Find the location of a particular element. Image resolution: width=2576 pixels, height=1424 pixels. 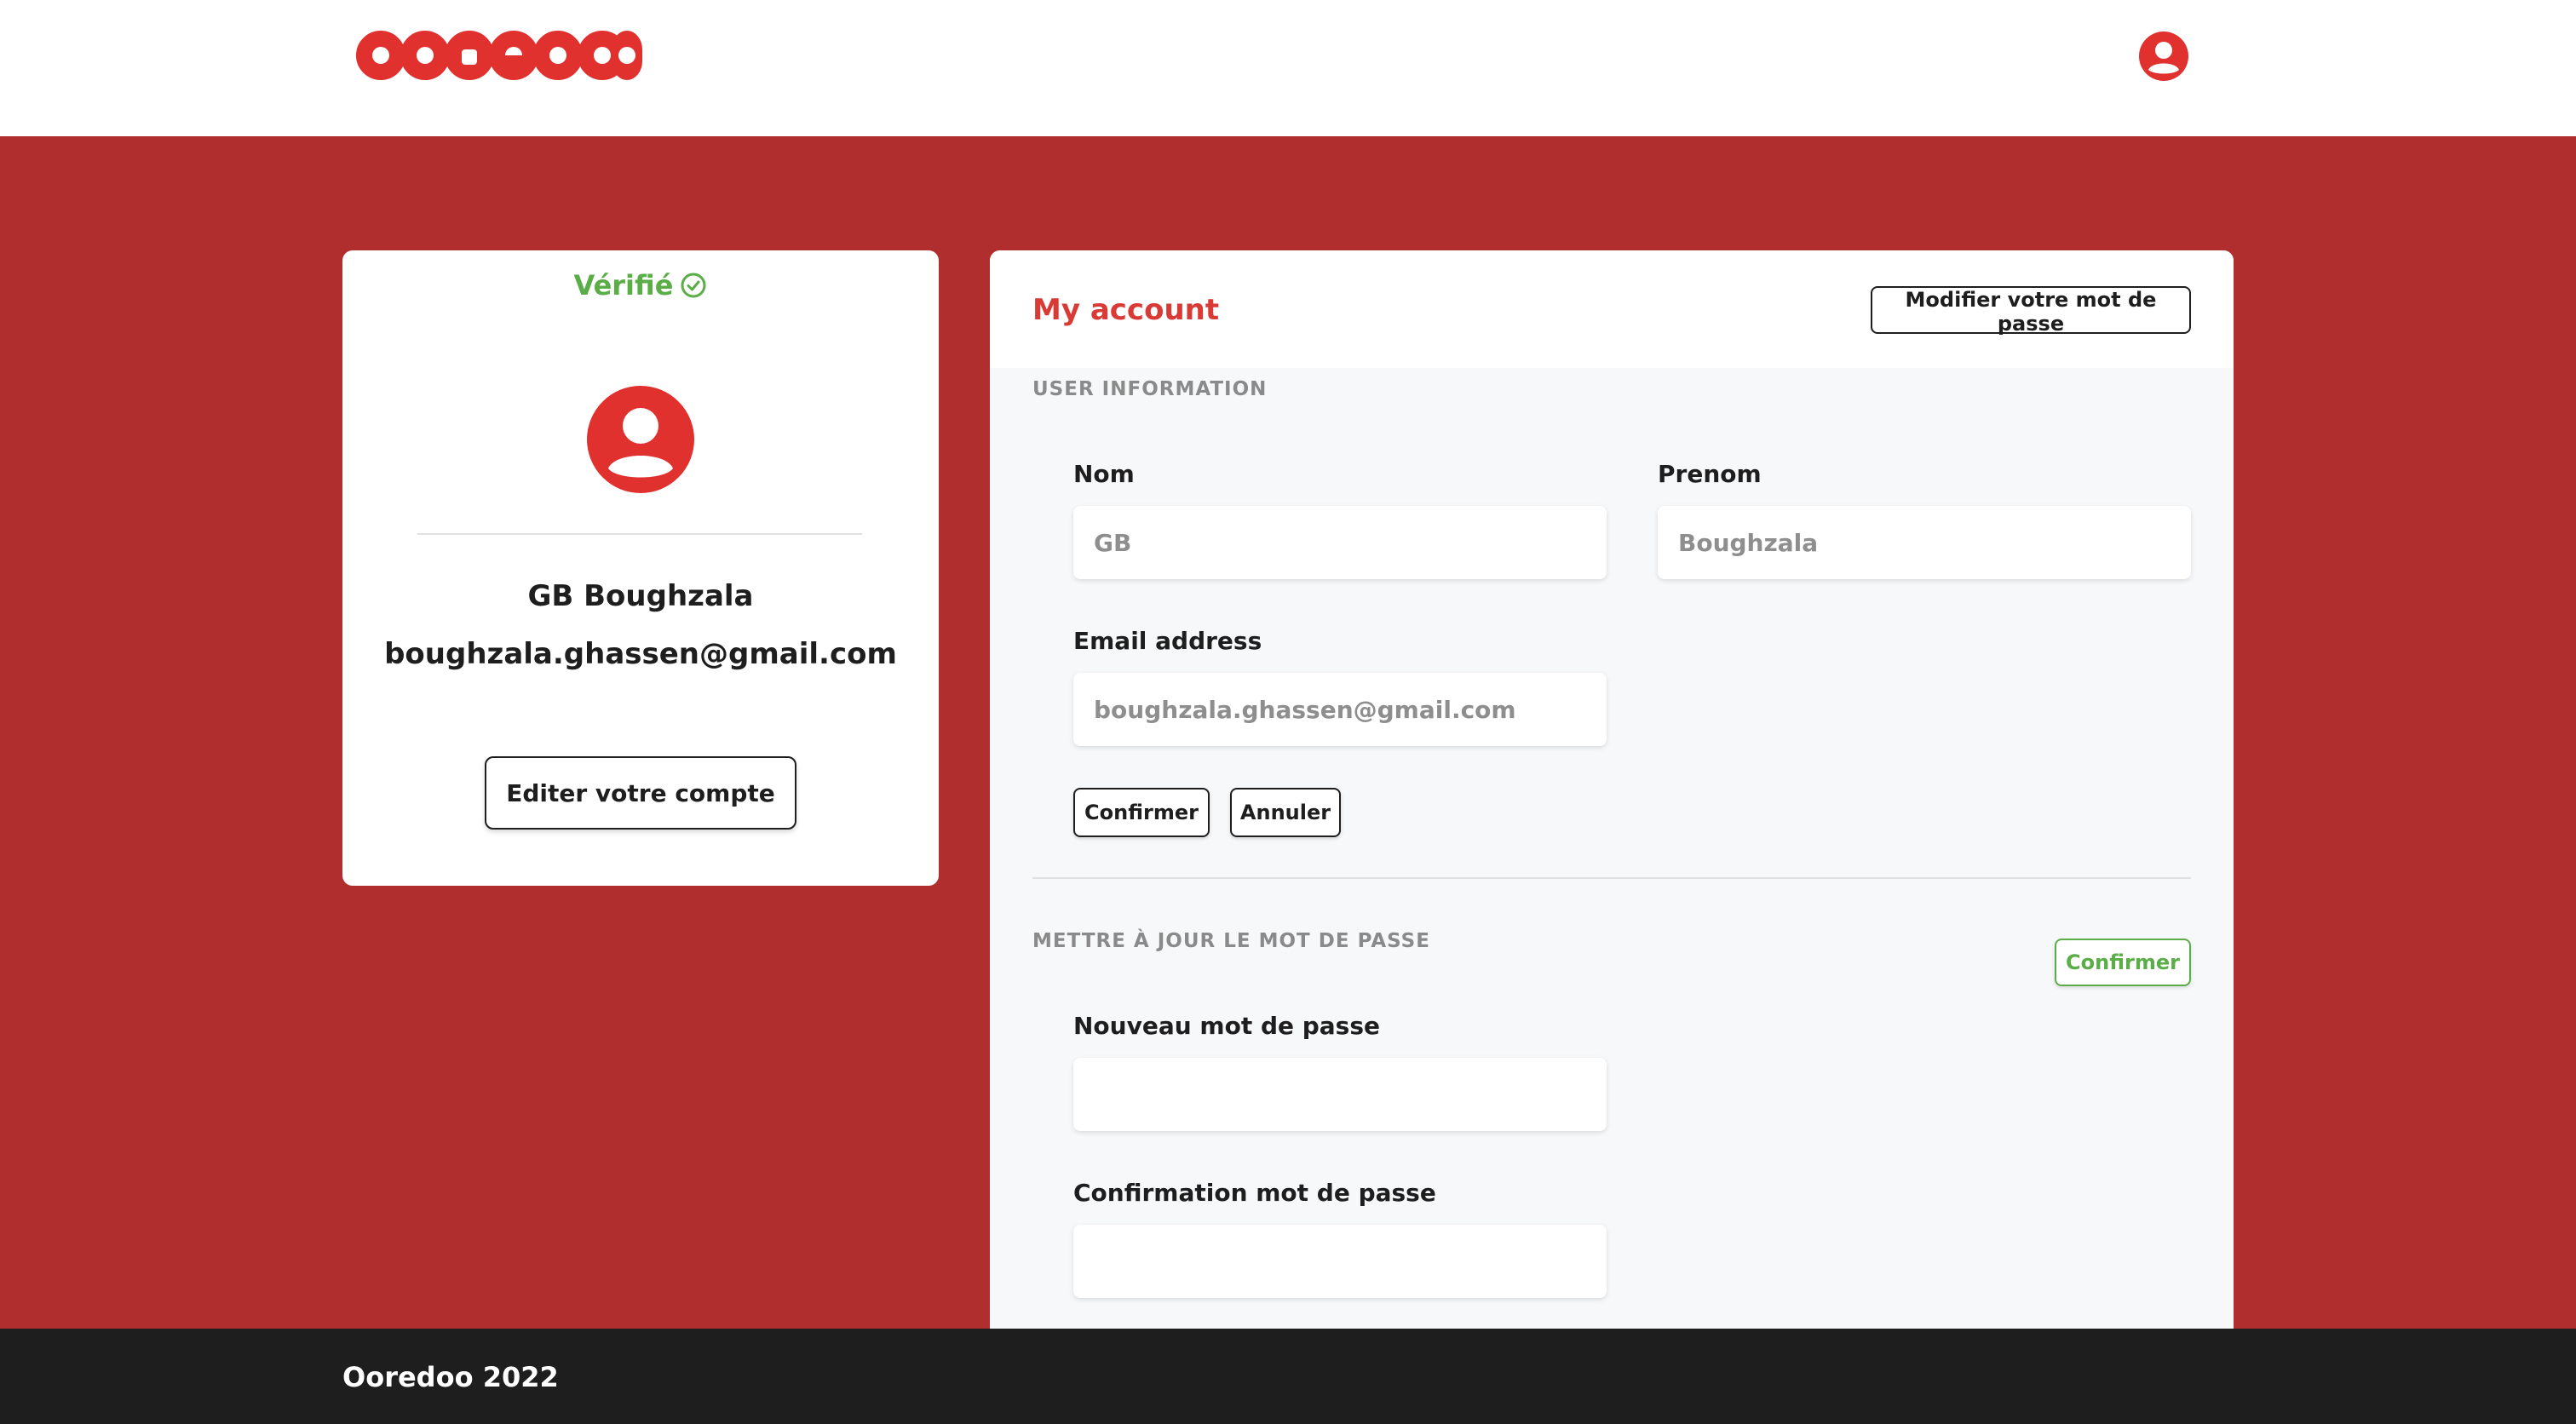

ooredoo-logo-icon is located at coordinates (499, 56).